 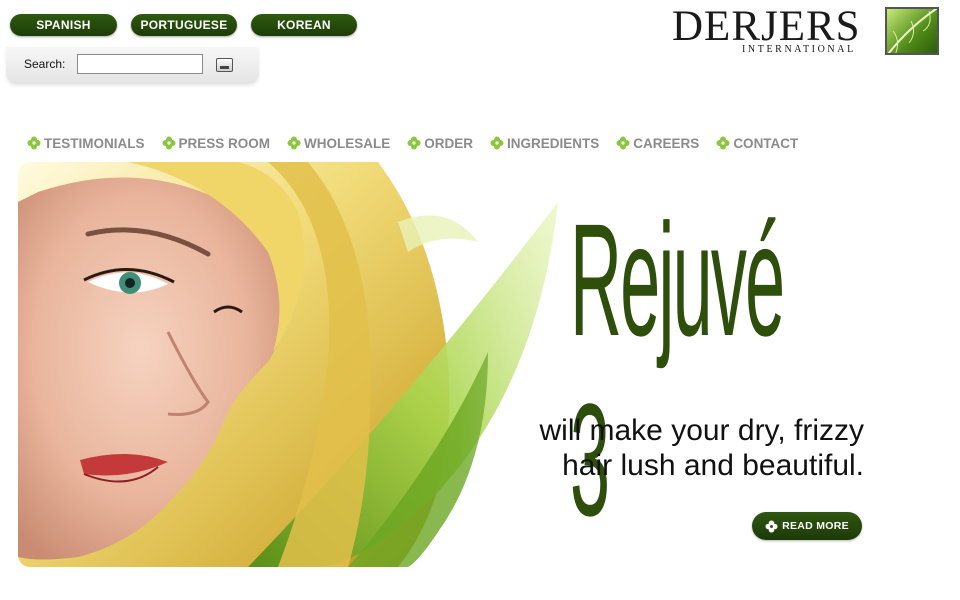 I want to click on nav-item-wholesale: WHOLESALE, so click(x=338, y=143).